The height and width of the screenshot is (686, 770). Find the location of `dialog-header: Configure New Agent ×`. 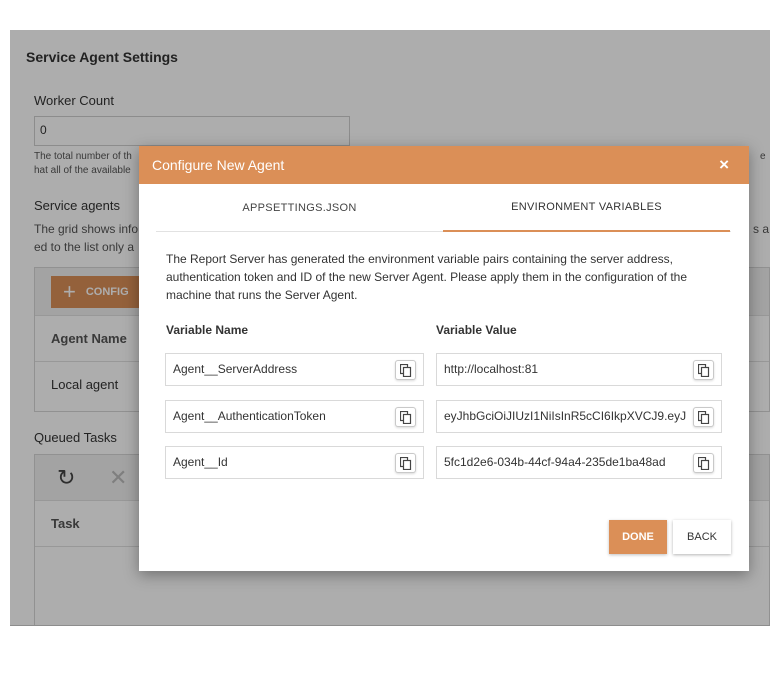

dialog-header: Configure New Agent × is located at coordinates (444, 165).